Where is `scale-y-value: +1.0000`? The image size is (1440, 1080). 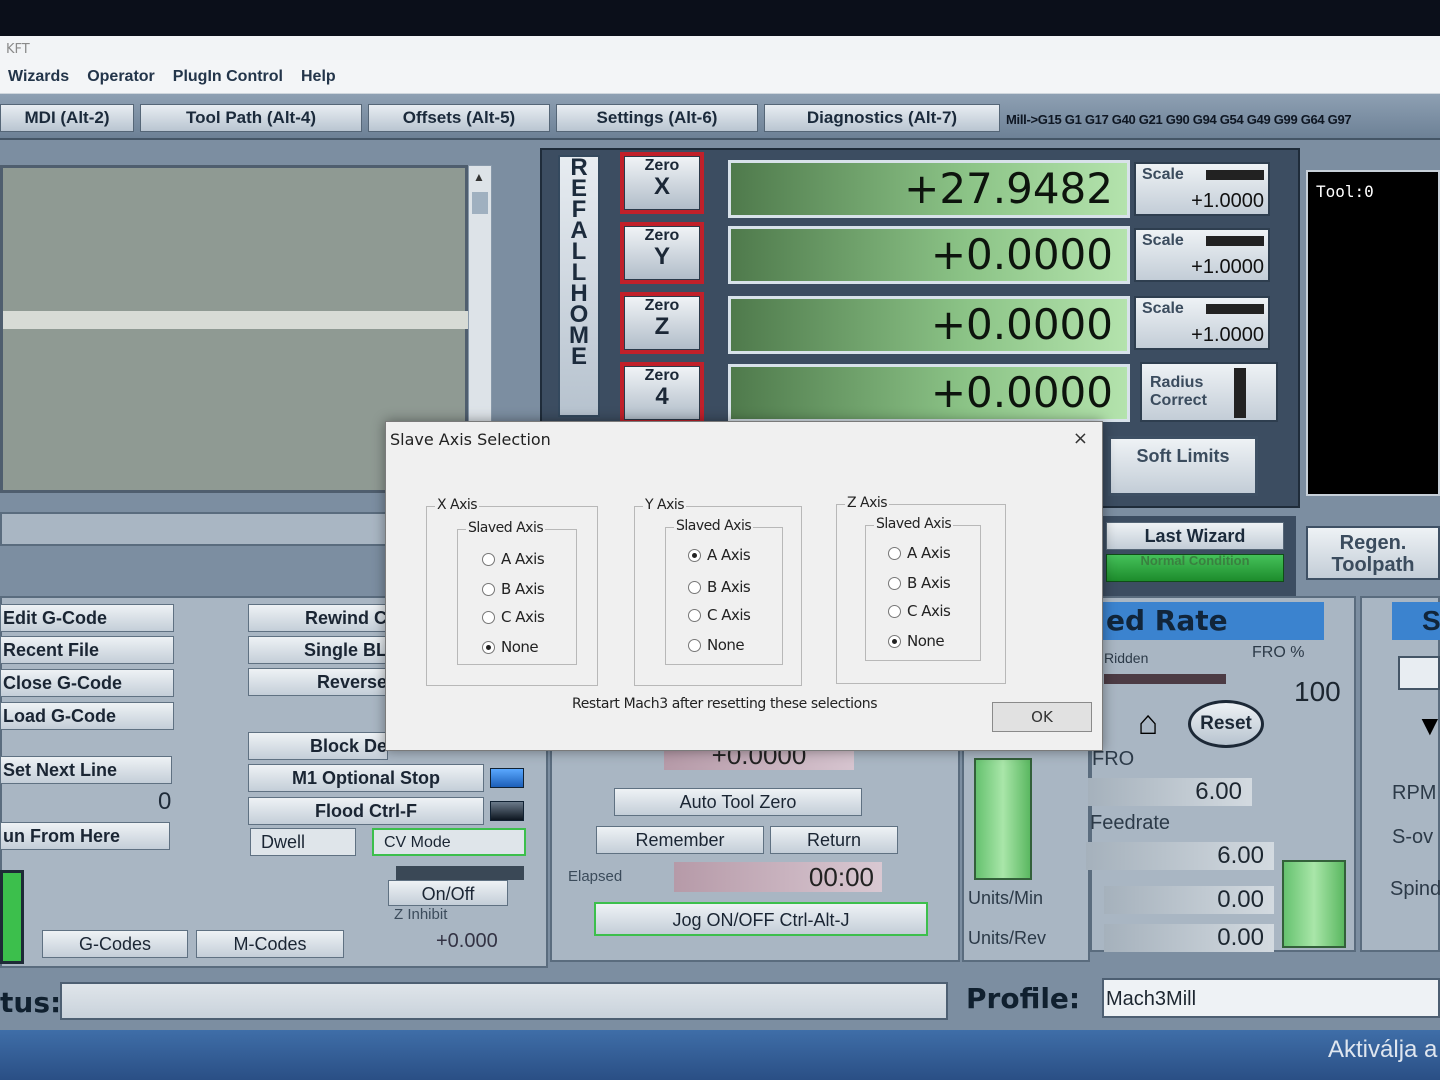
scale-y-value: +1.0000 is located at coordinates (1227, 267).